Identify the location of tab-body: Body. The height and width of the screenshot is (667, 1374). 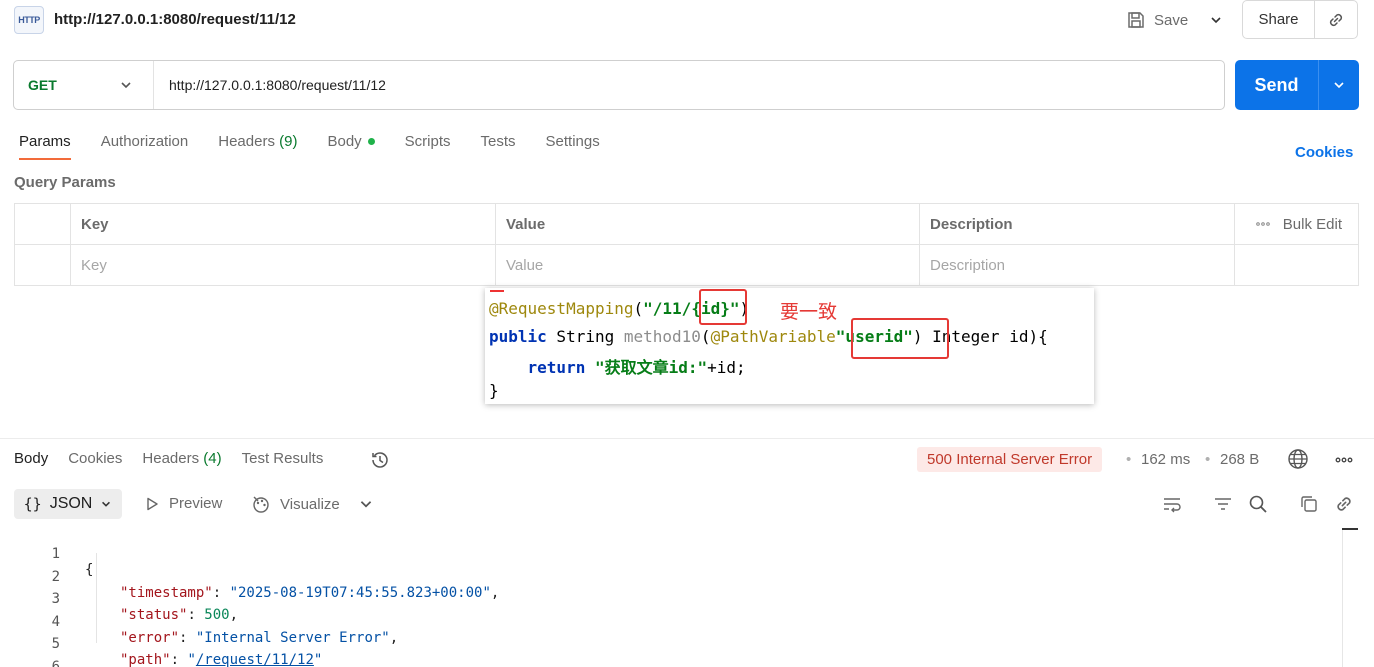
(351, 146).